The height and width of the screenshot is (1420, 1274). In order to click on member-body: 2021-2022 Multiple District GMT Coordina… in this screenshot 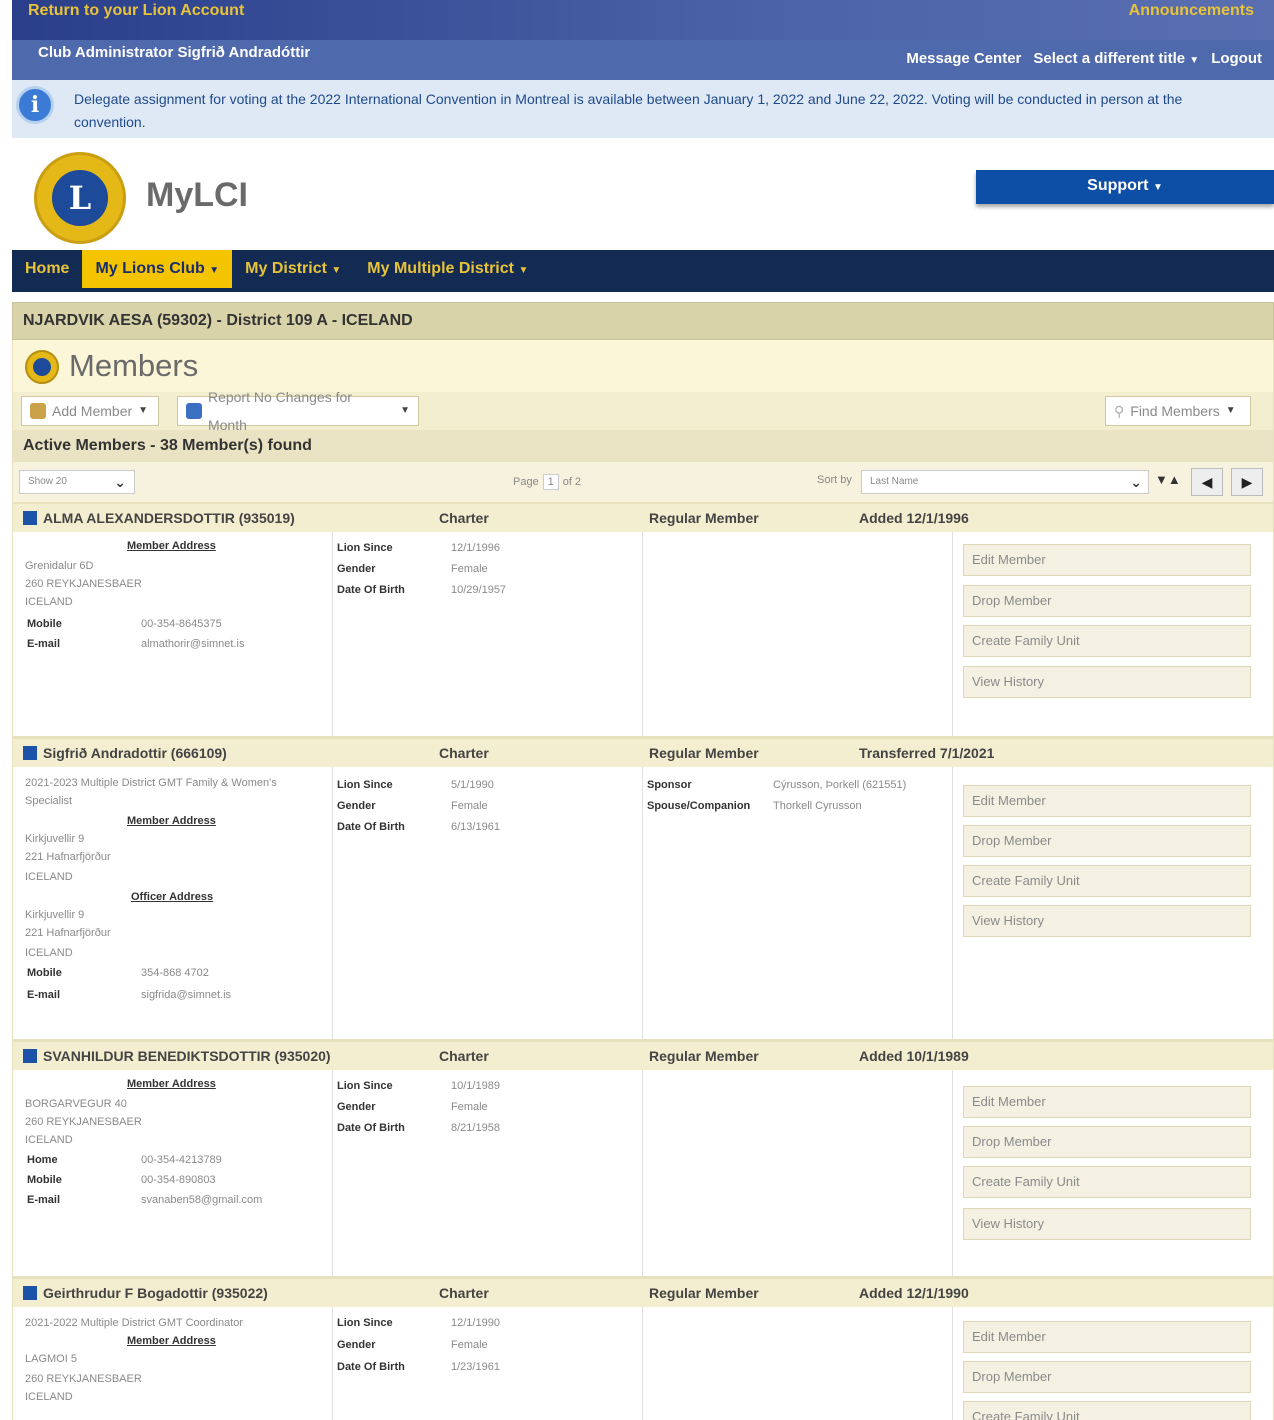, I will do `click(643, 1363)`.